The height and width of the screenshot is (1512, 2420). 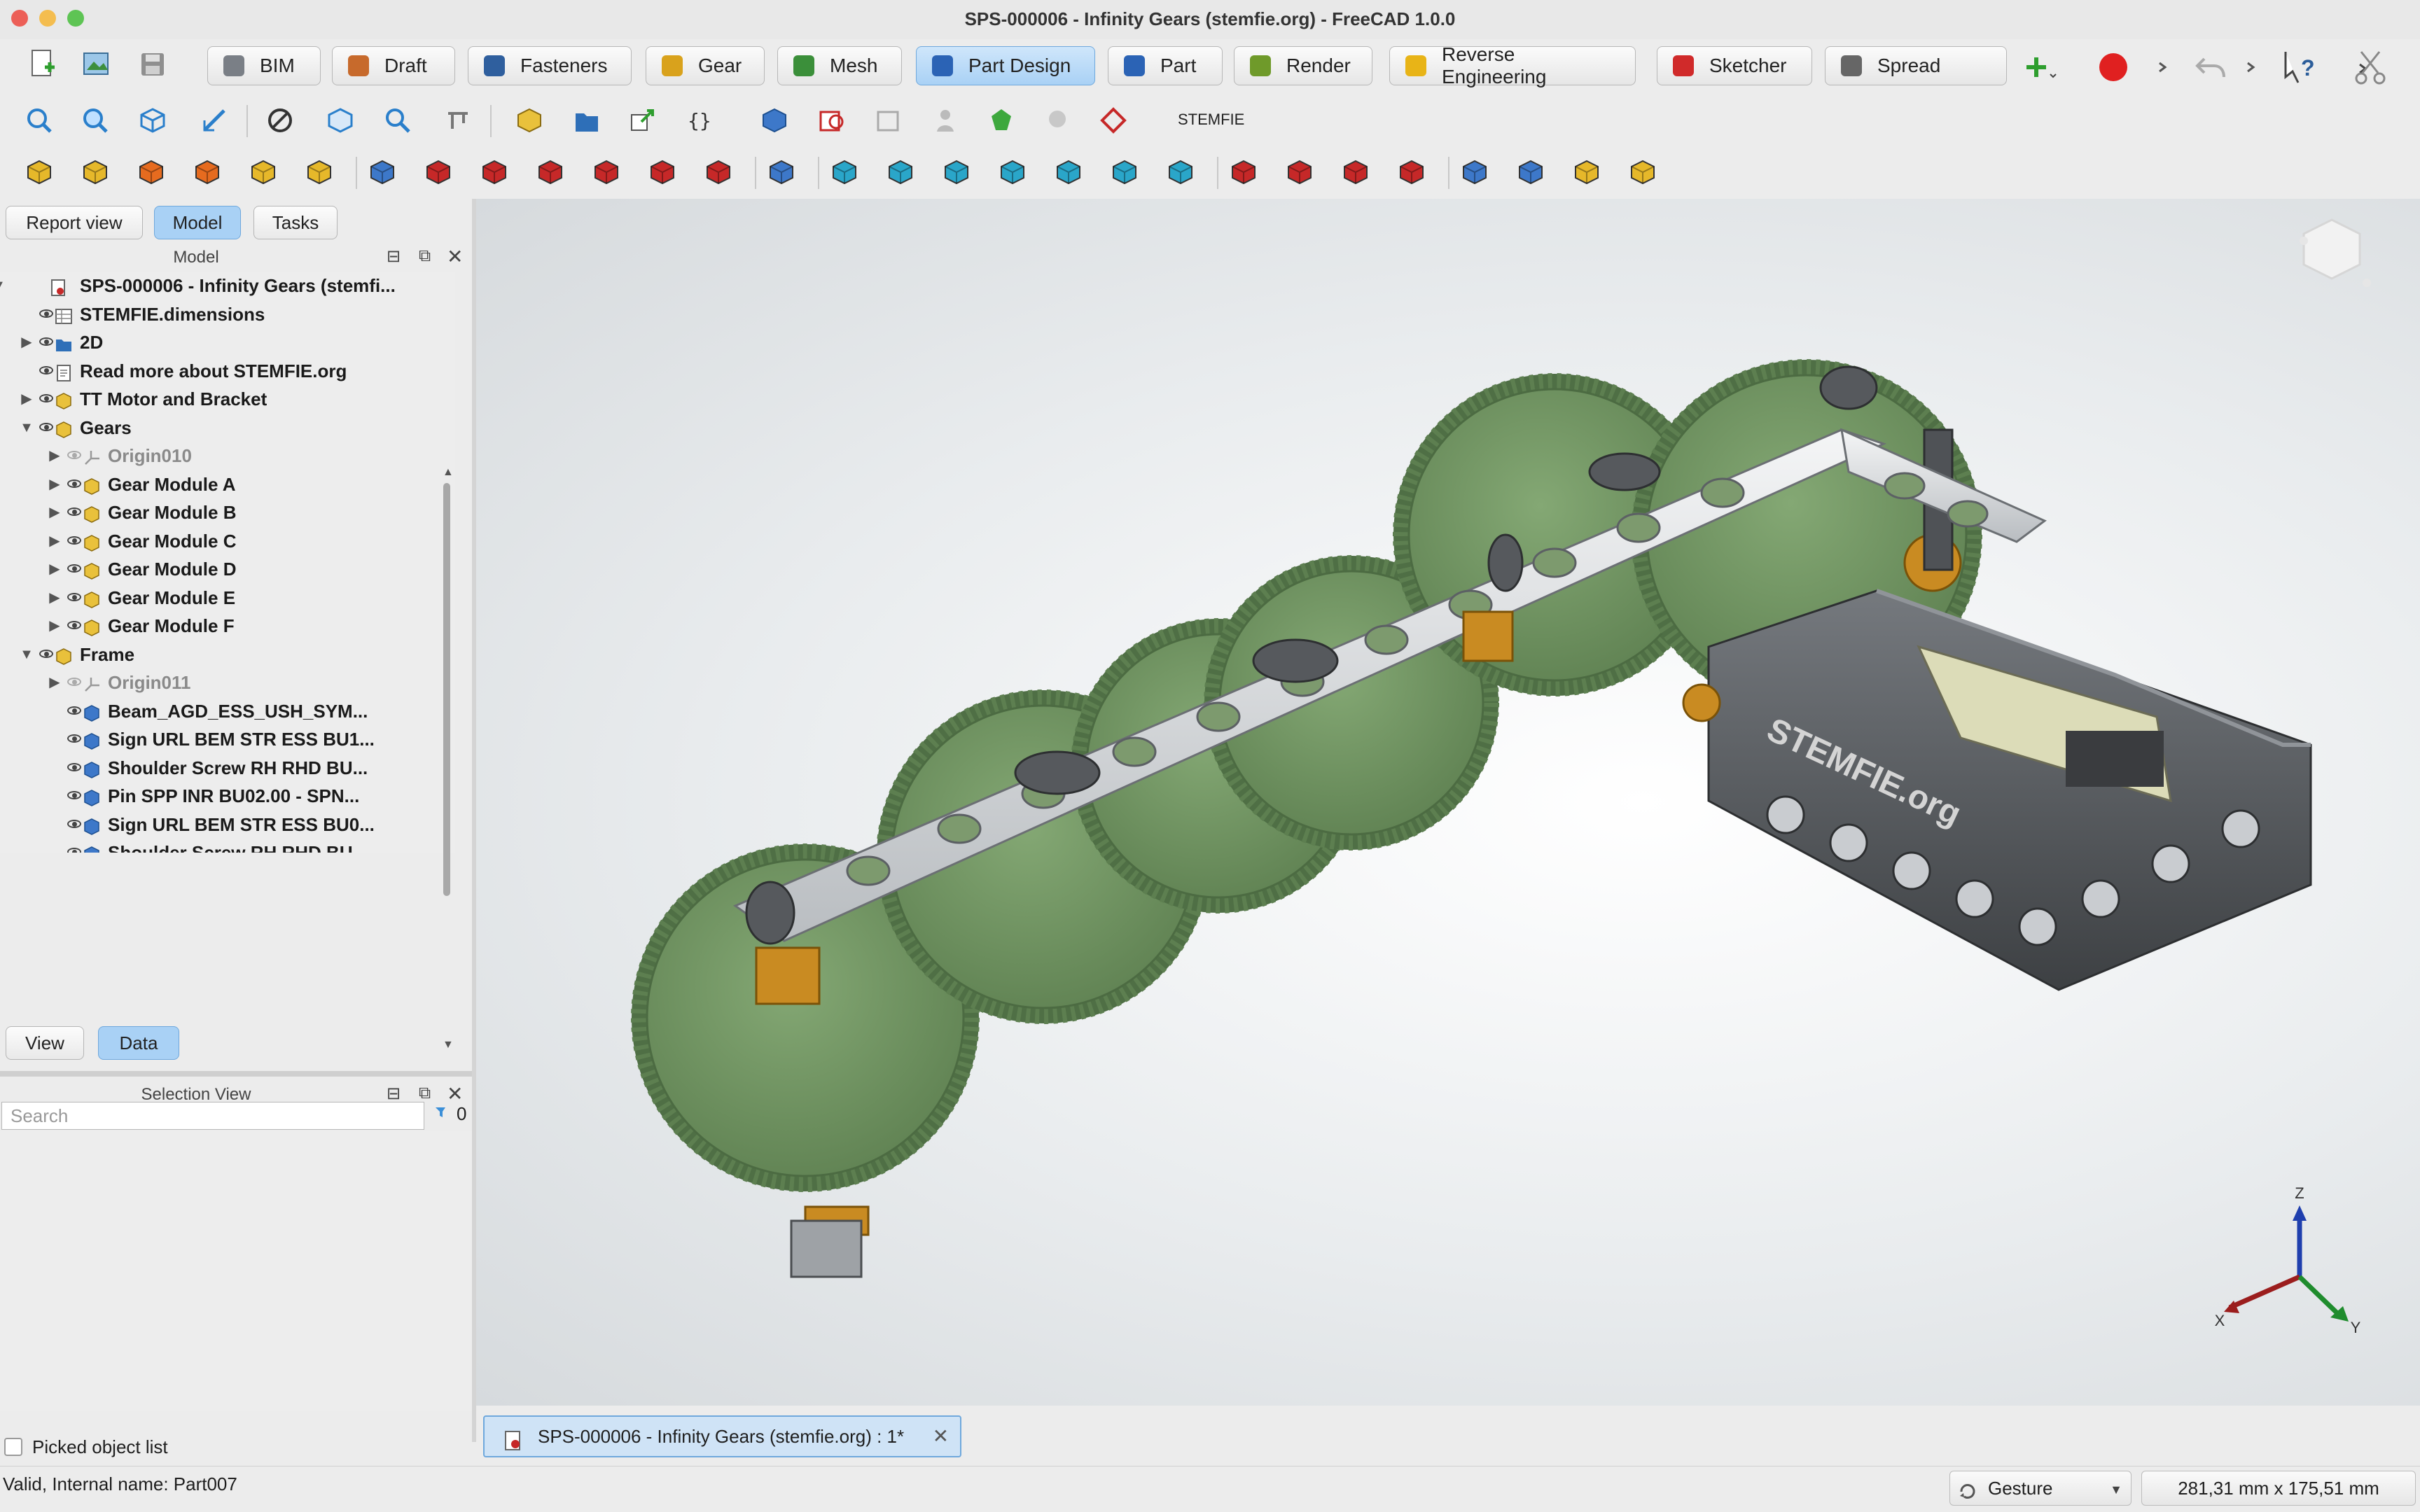 I want to click on additive-helix-icon, so click(x=263, y=172).